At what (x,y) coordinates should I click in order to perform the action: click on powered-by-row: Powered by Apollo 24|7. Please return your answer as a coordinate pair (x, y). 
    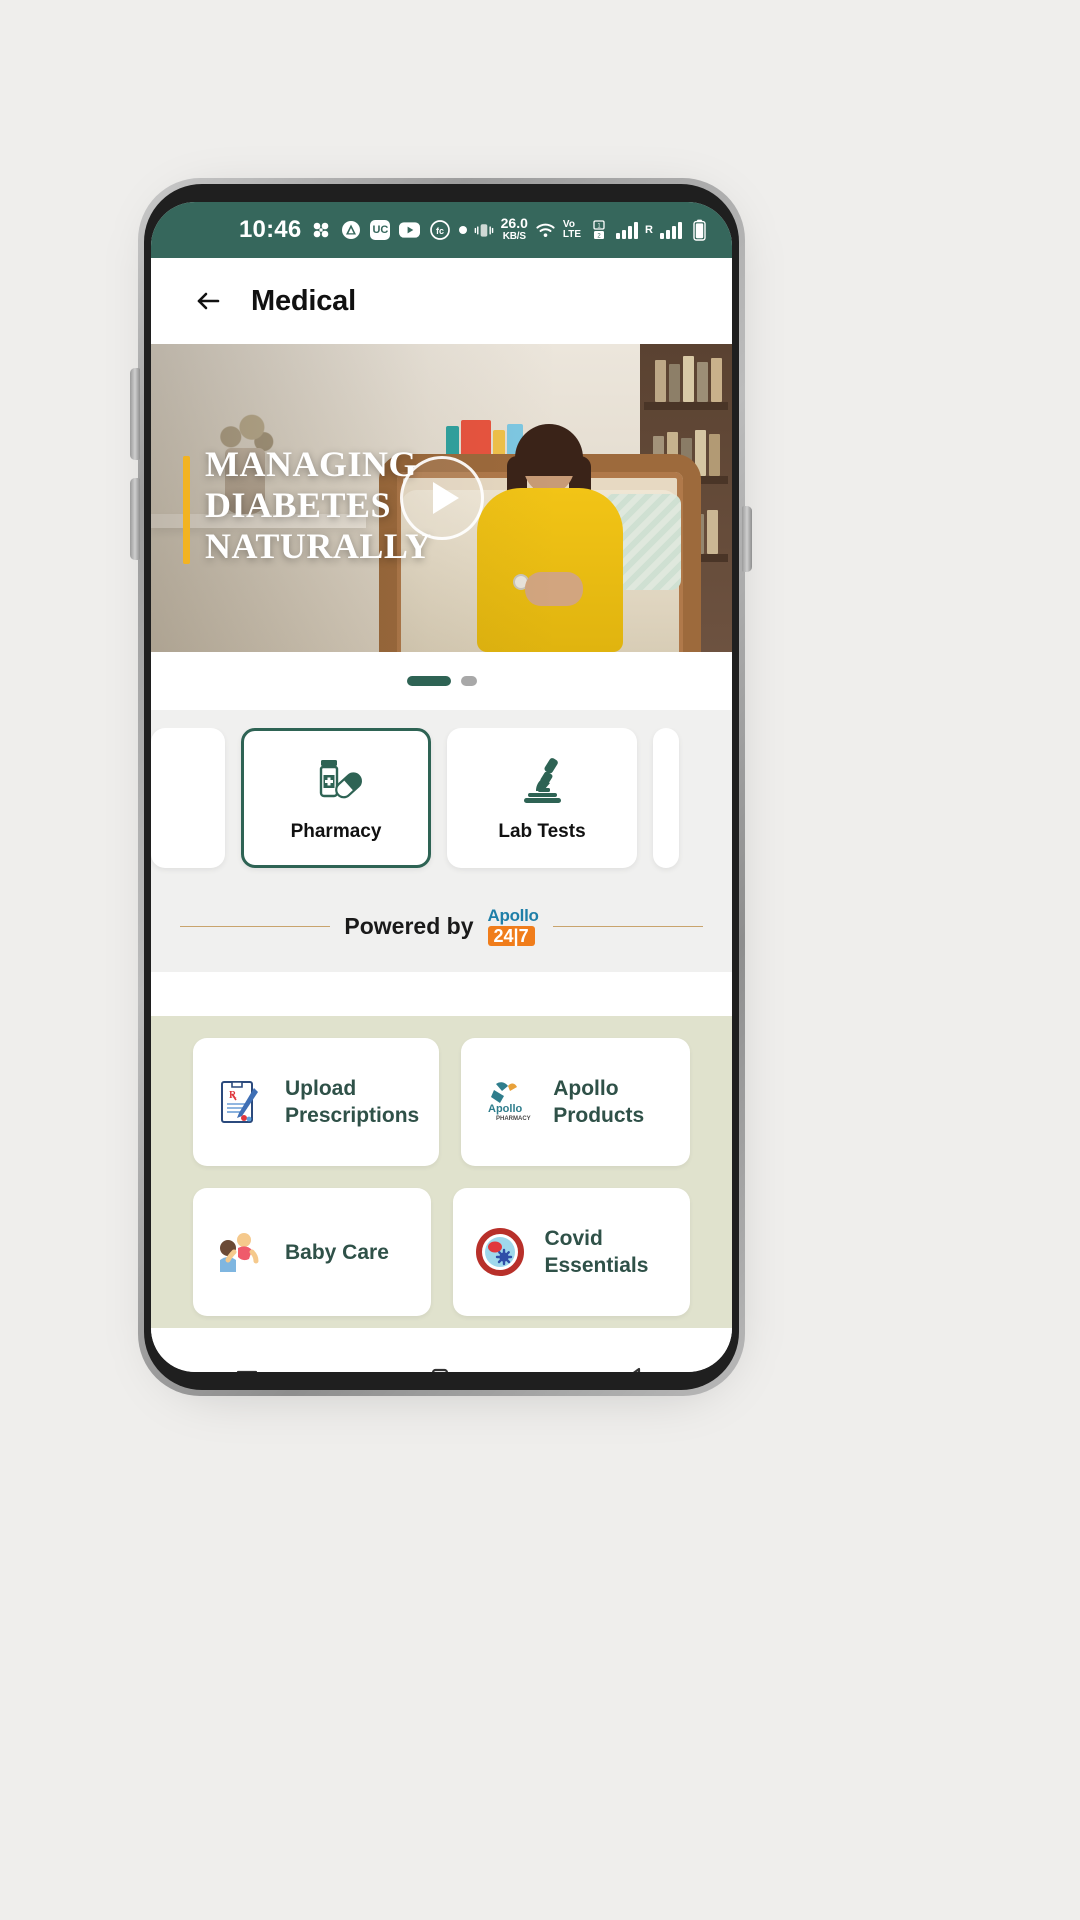
    Looking at the image, I should click on (441, 926).